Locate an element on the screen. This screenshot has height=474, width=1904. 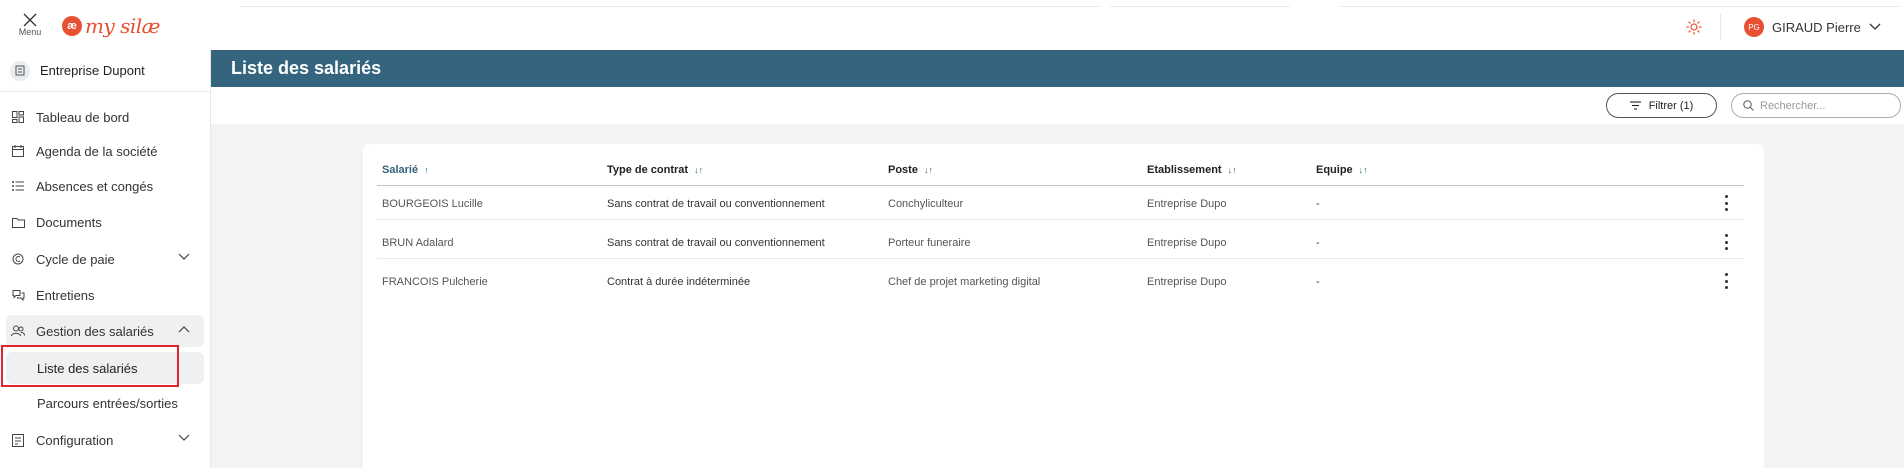
logo-text: my silæ is located at coordinates (122, 26).